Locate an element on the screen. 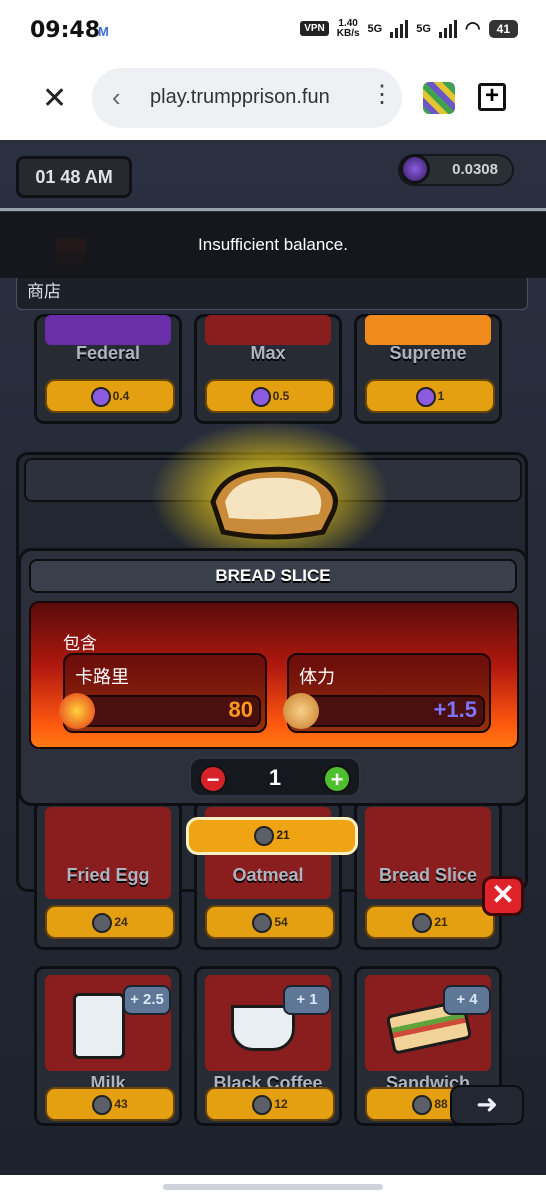  price-button: 54 is located at coordinates (270, 922).